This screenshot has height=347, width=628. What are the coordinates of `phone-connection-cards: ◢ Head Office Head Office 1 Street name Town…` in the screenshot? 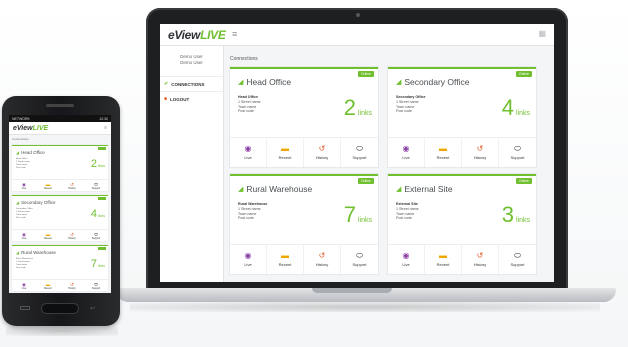 It's located at (60, 218).